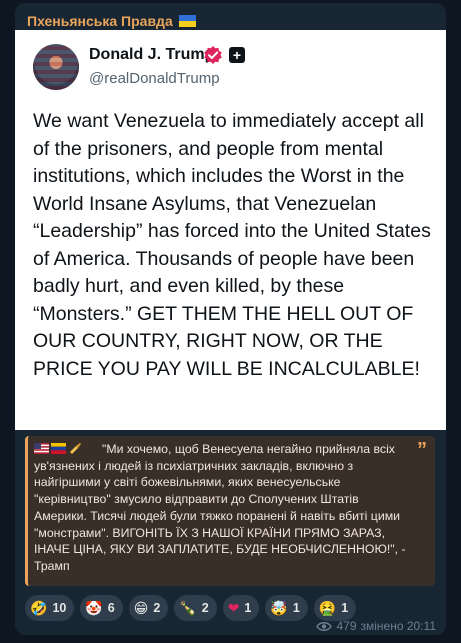  Describe the element at coordinates (422, 450) in the screenshot. I see `quote-mark-icon: ”` at that location.